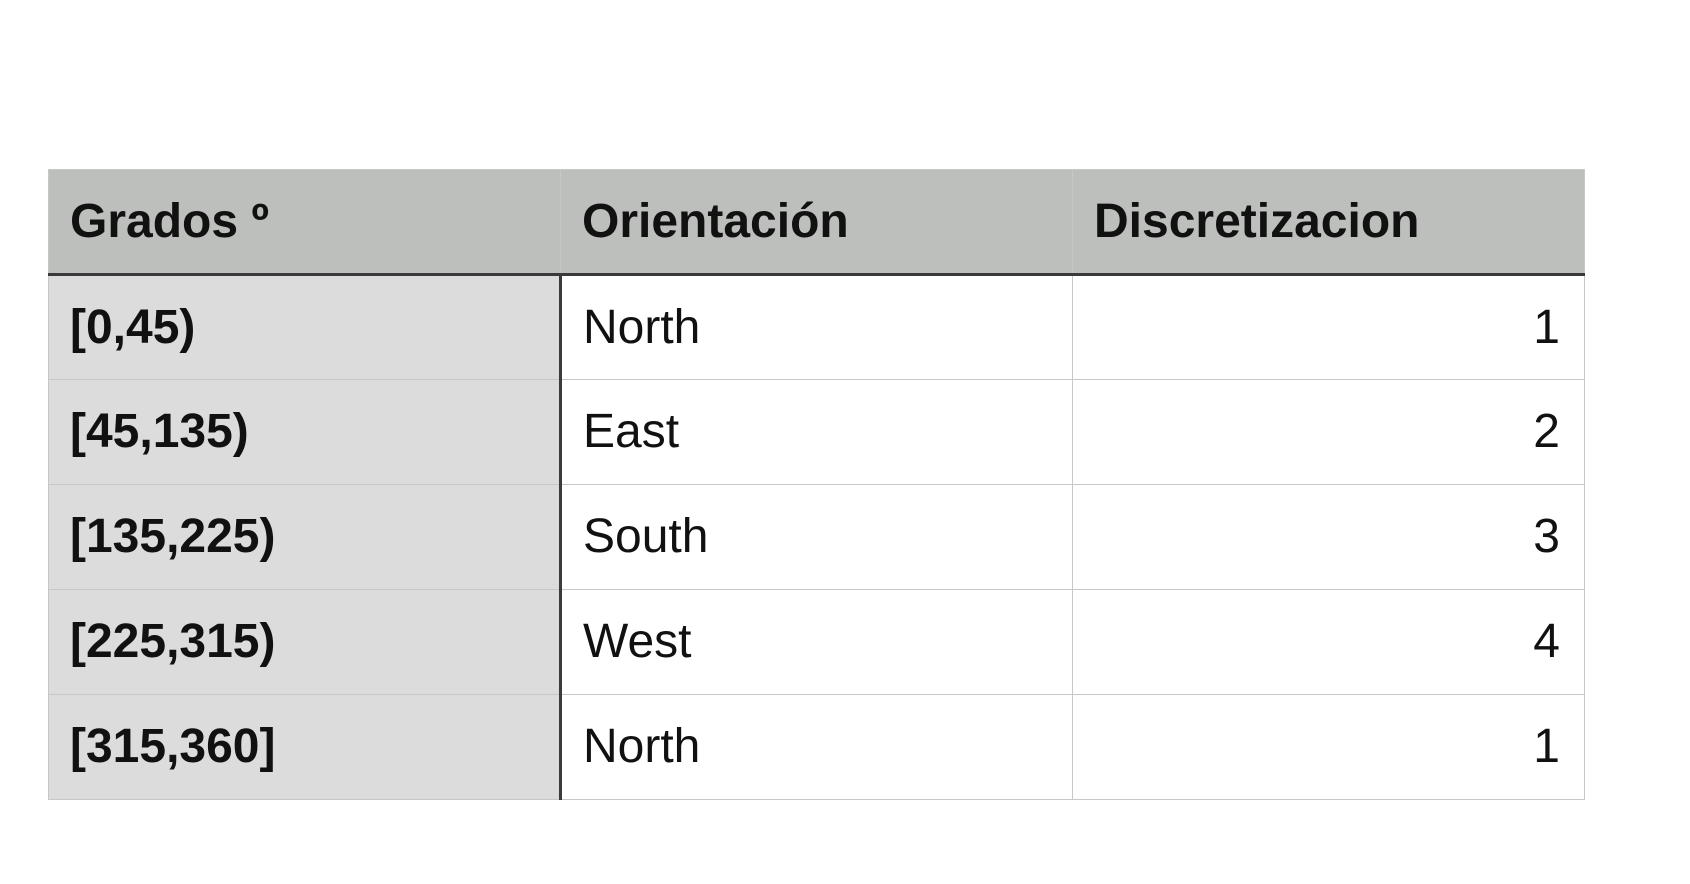 The height and width of the screenshot is (884, 1690). I want to click on grados-cell: [0,45), so click(305, 327).